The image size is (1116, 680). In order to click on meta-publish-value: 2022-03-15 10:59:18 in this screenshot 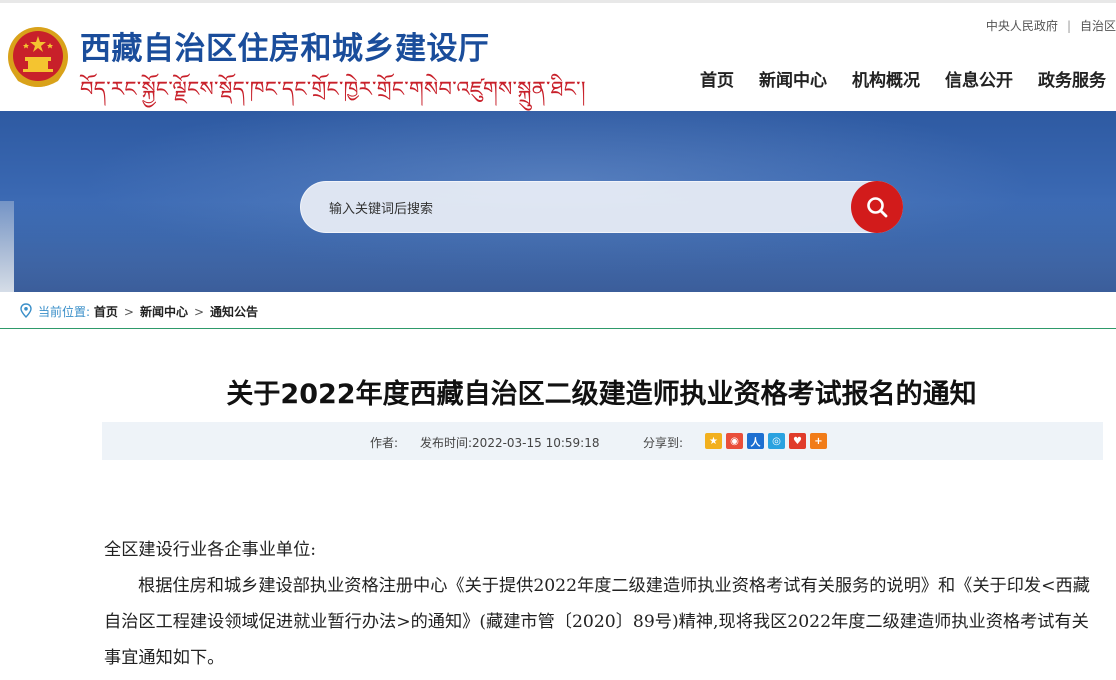, I will do `click(536, 443)`.